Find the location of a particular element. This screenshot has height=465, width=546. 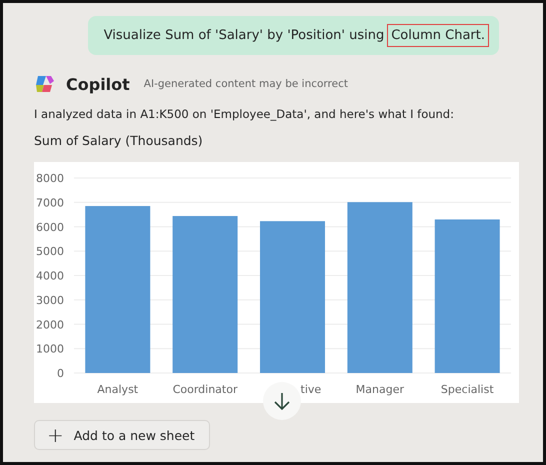

axis-label: 6000 is located at coordinates (50, 227).